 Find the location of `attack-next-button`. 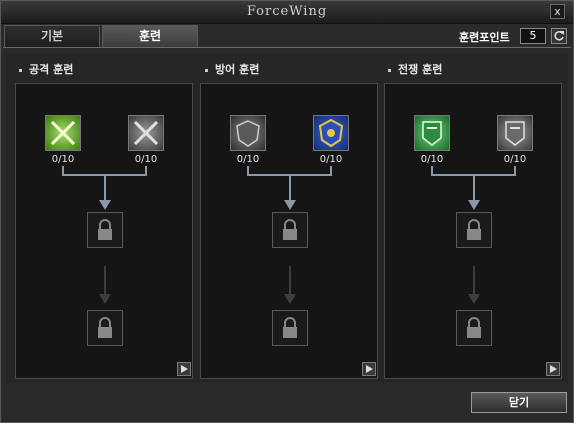

attack-next-button is located at coordinates (184, 369).